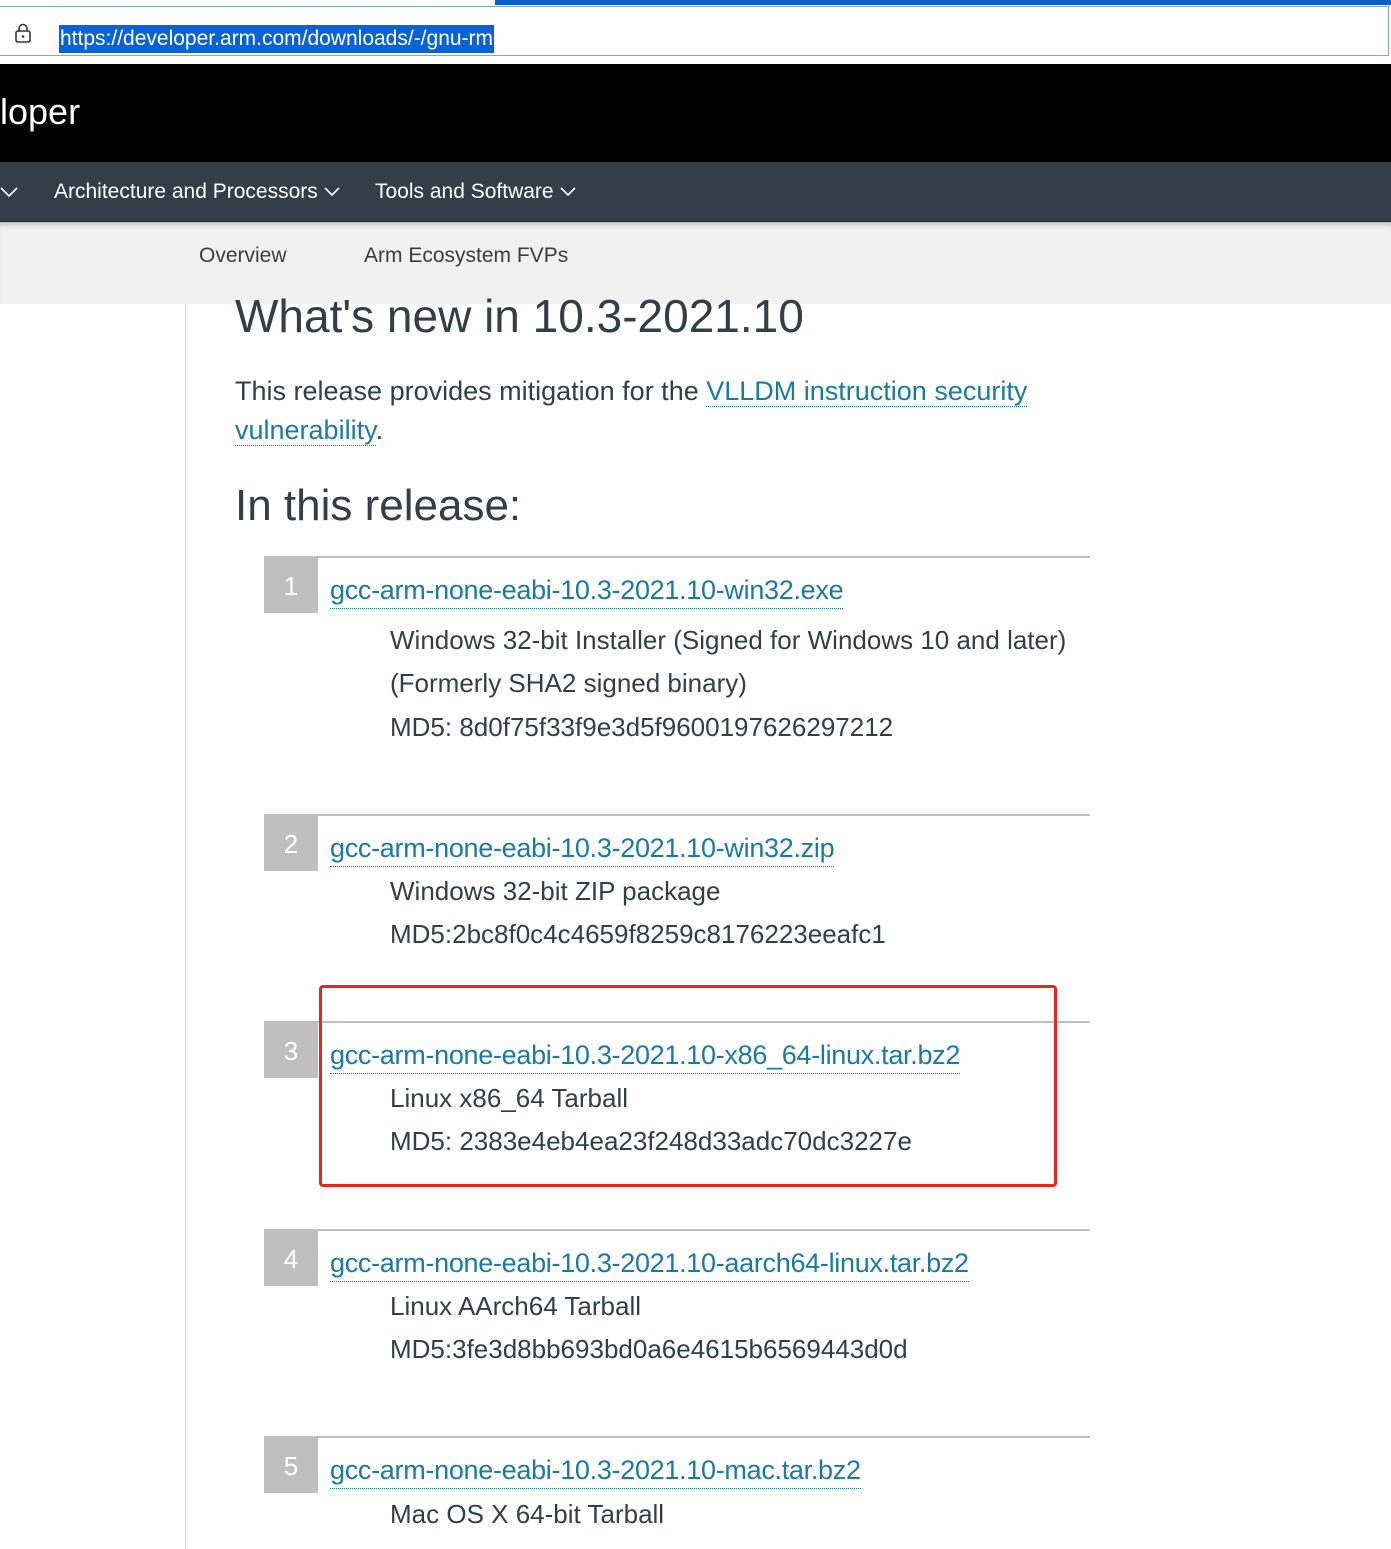 Image resolution: width=1391 pixels, height=1549 pixels. Describe the element at coordinates (471, 391) in the screenshot. I see `intro-text: This release provides mitigation for the` at that location.